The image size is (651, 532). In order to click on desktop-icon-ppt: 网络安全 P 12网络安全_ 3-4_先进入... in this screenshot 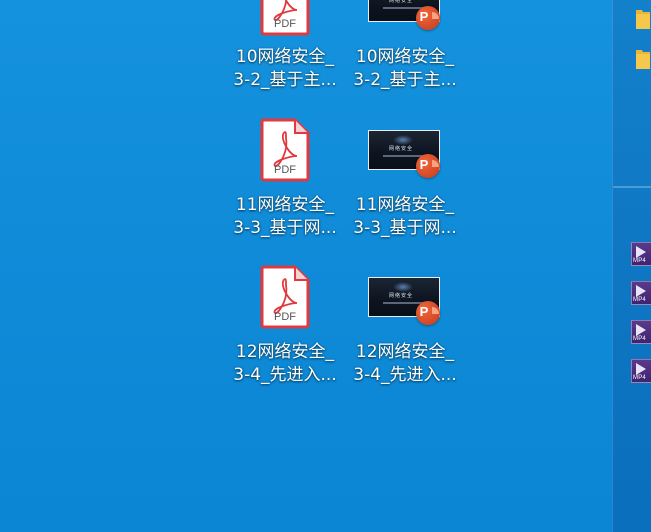, I will do `click(405, 330)`.